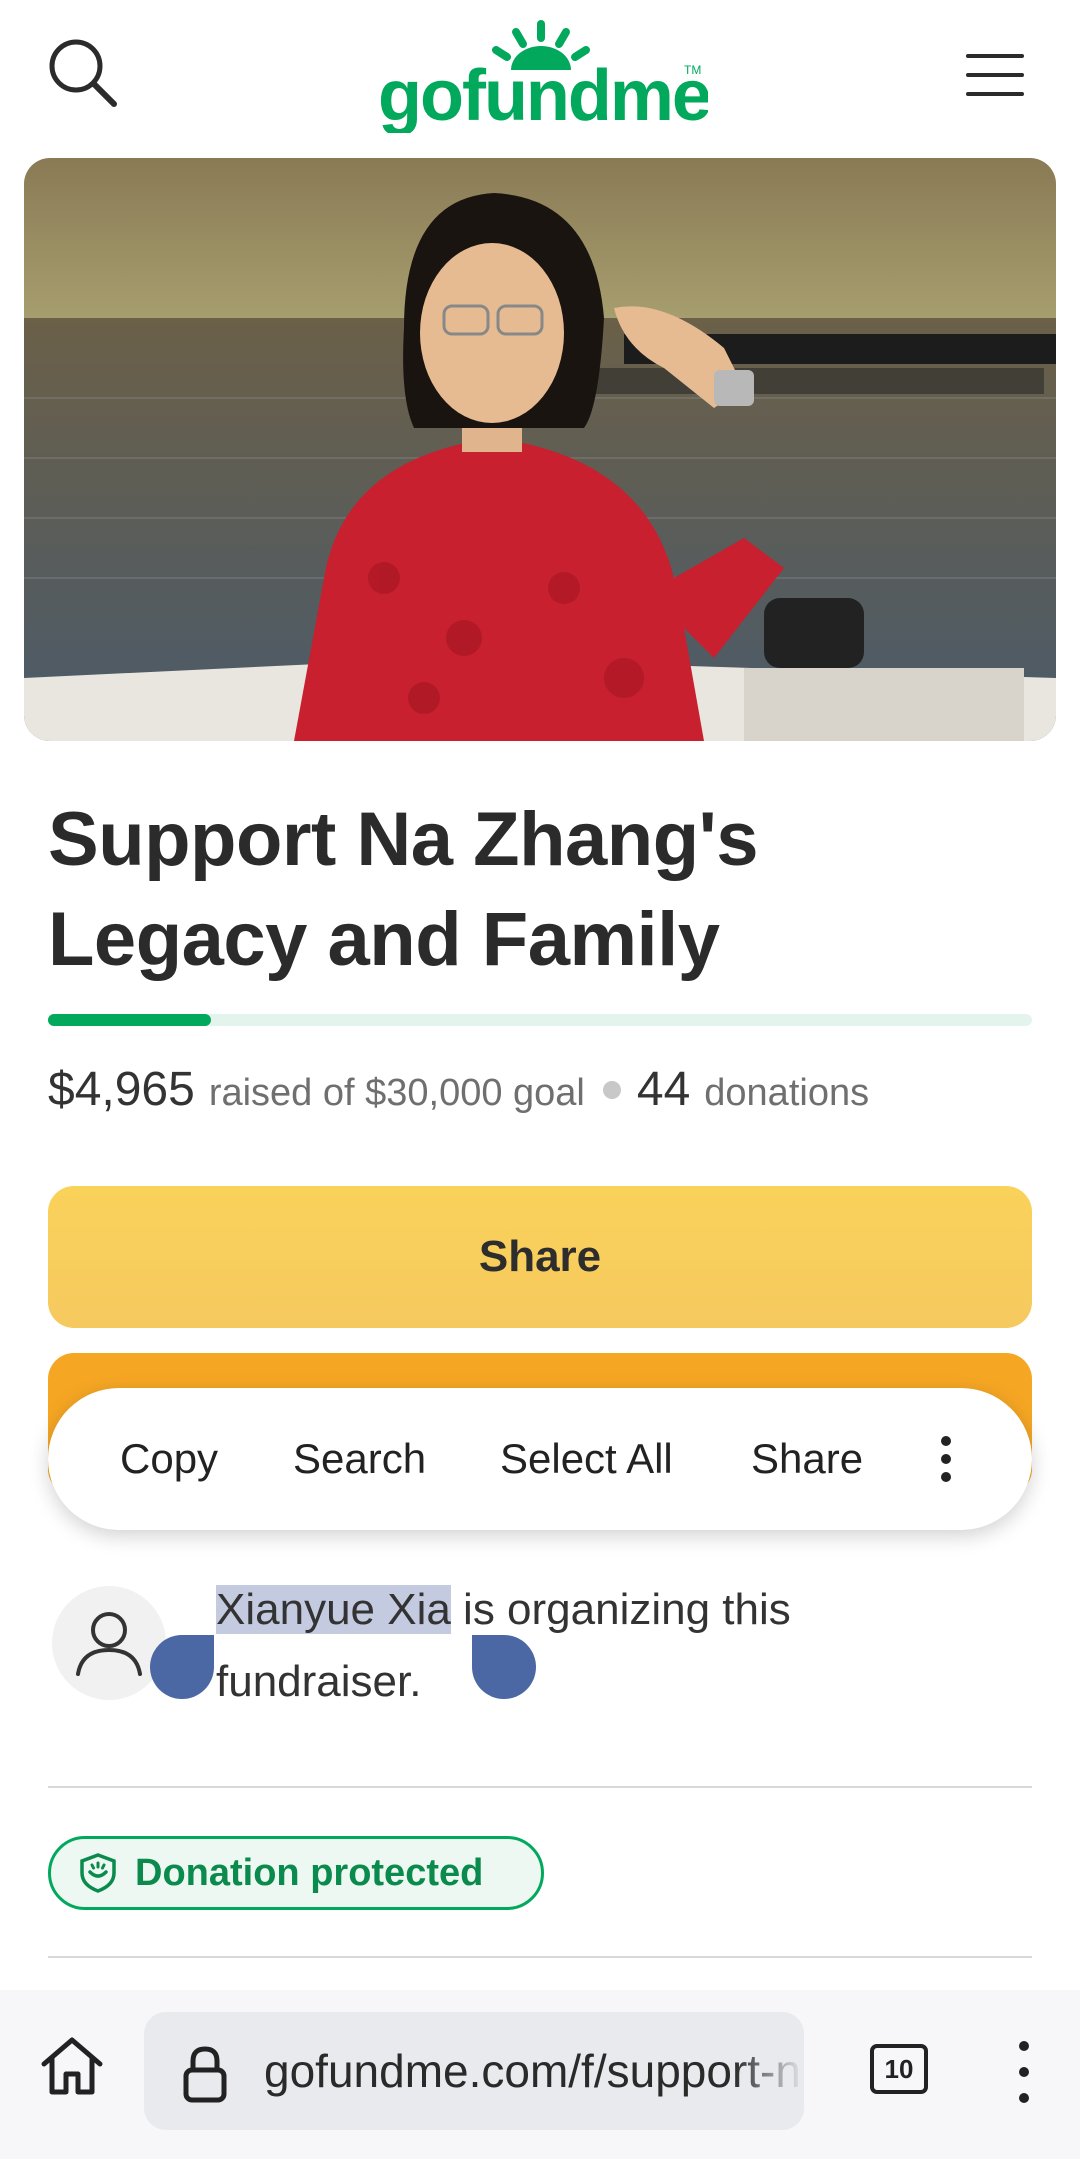 This screenshot has width=1080, height=2159. I want to click on shield-icon, so click(98, 1873).